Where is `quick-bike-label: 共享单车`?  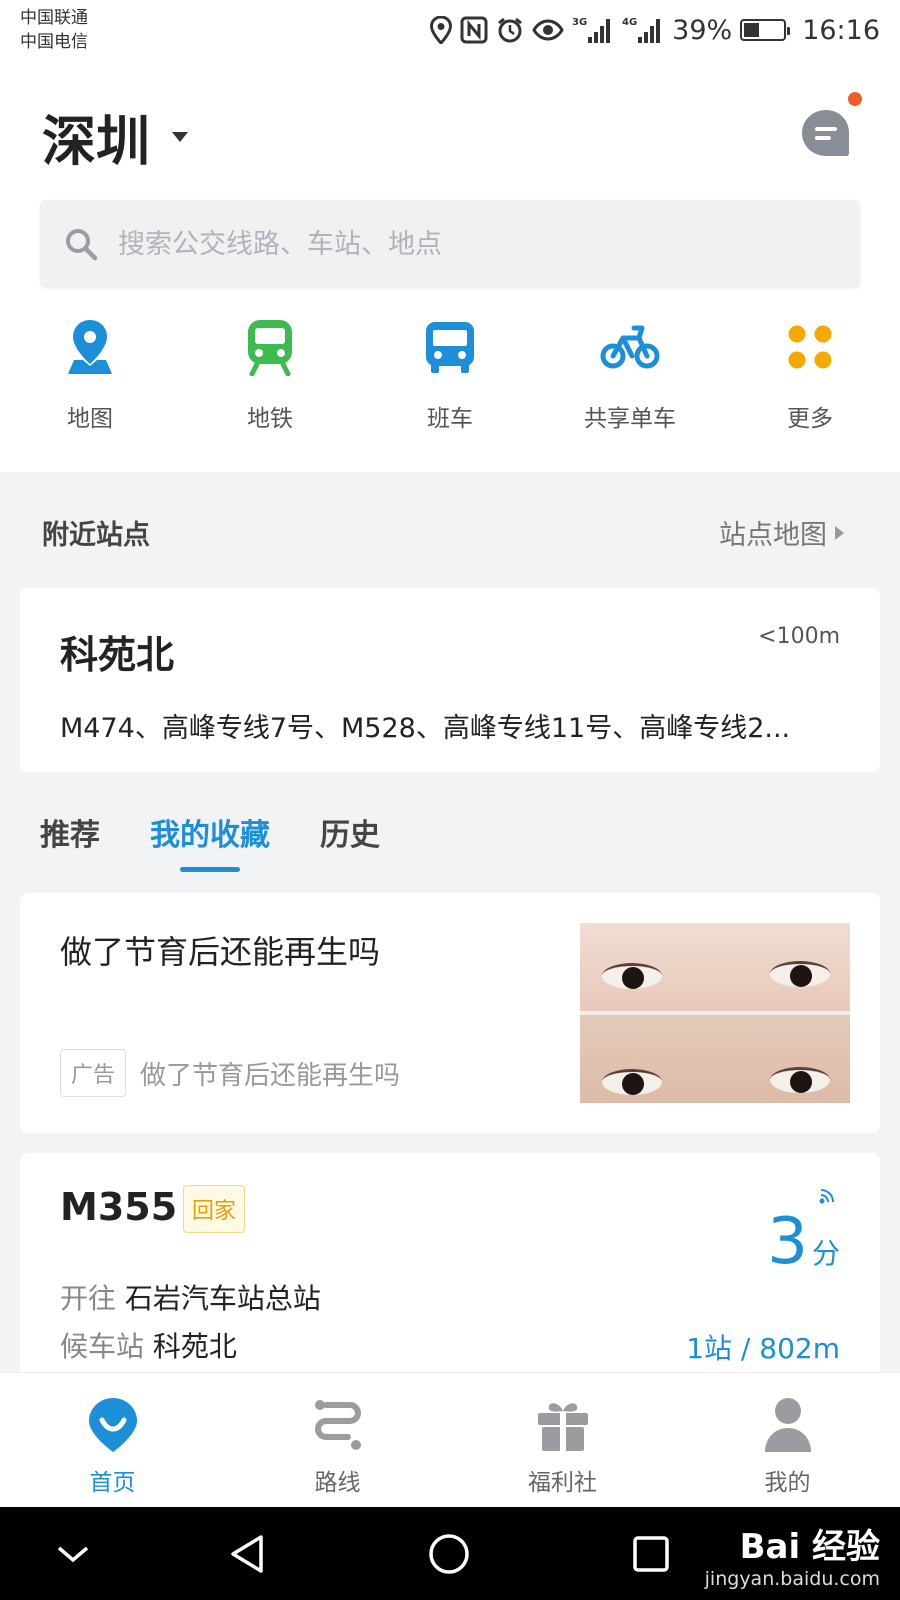
quick-bike-label: 共享单车 is located at coordinates (630, 419).